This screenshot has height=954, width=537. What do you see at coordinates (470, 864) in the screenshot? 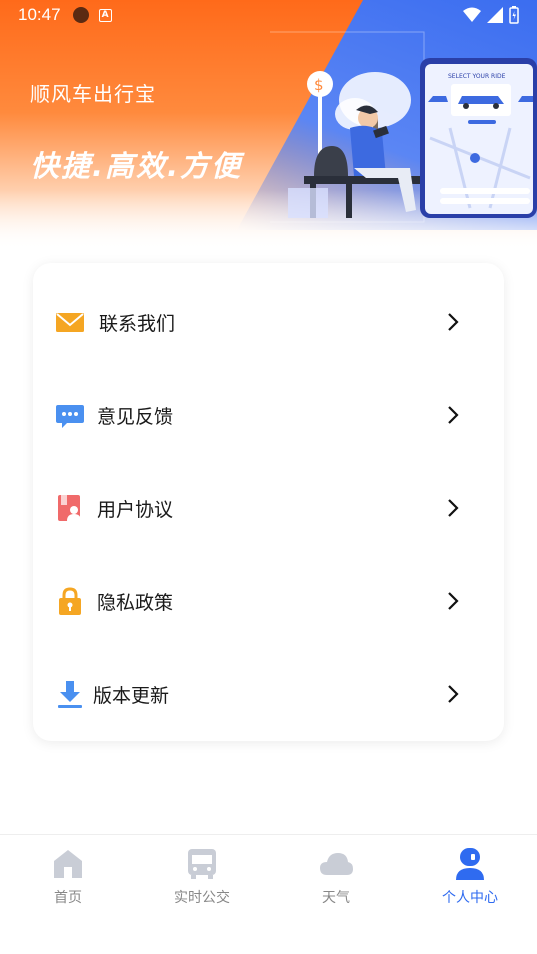
I see `user-icon` at bounding box center [470, 864].